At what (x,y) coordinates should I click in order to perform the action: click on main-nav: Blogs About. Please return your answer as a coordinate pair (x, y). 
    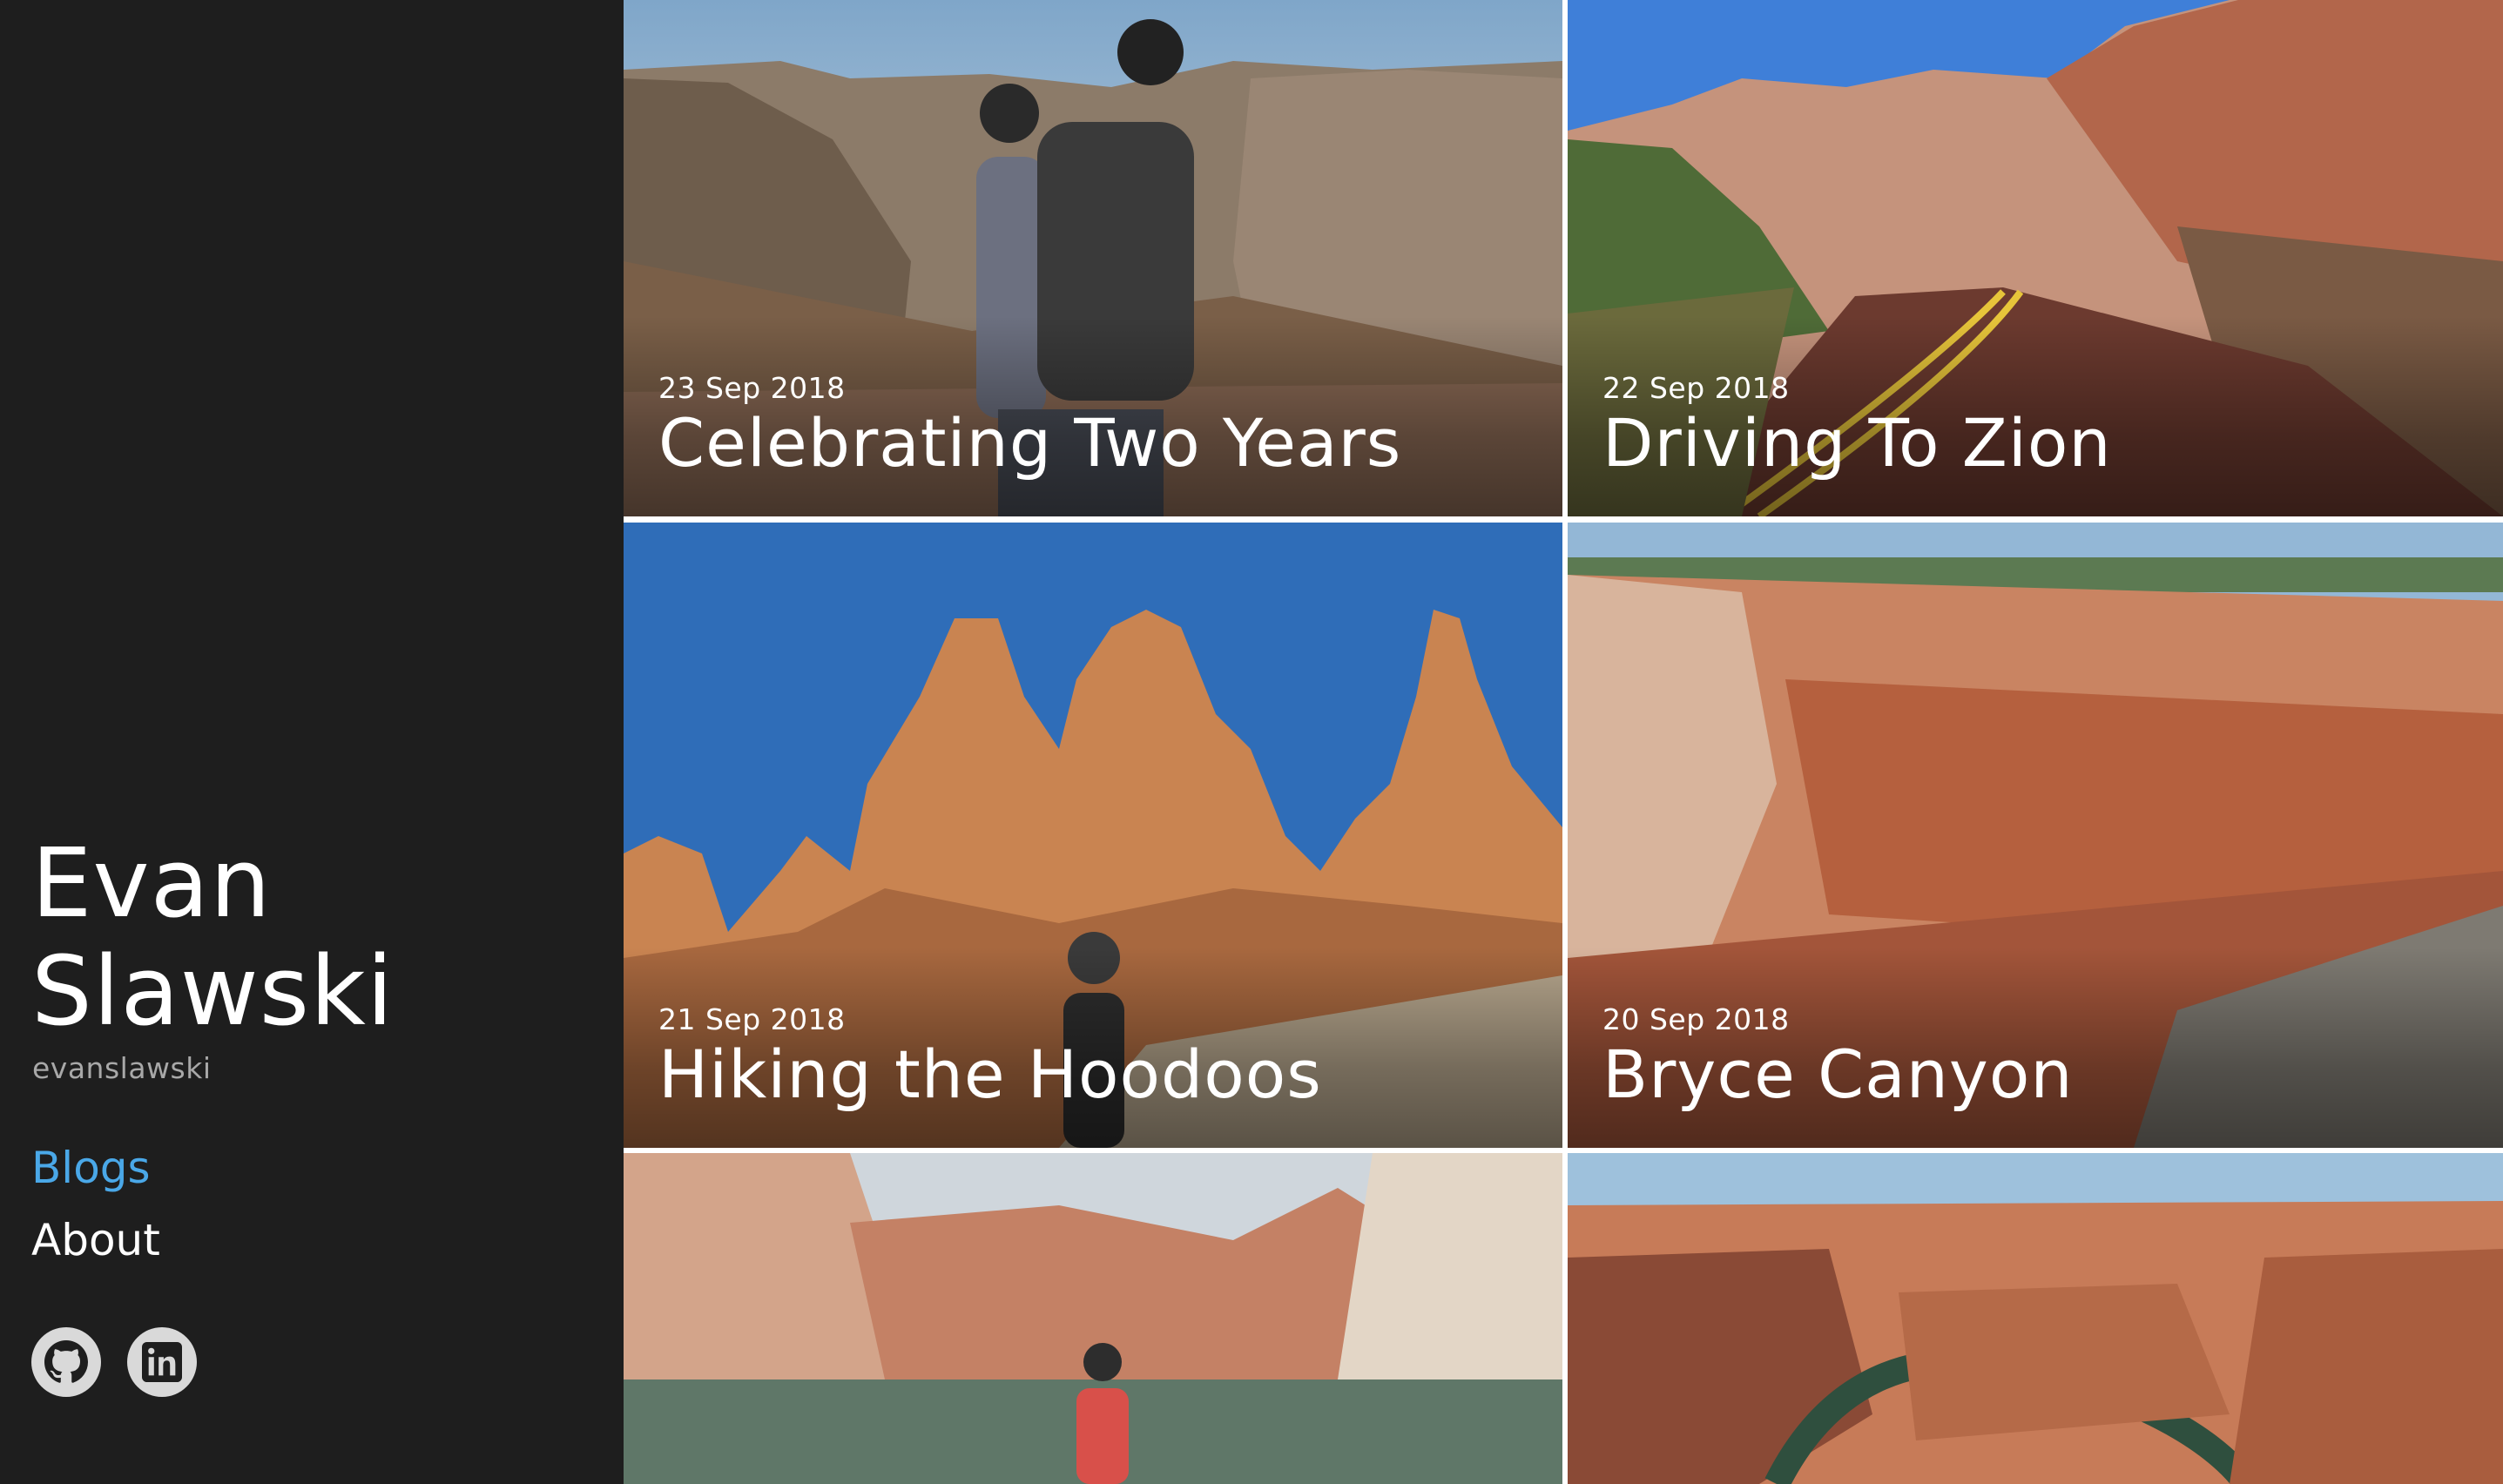
    Looking at the image, I should click on (95, 1204).